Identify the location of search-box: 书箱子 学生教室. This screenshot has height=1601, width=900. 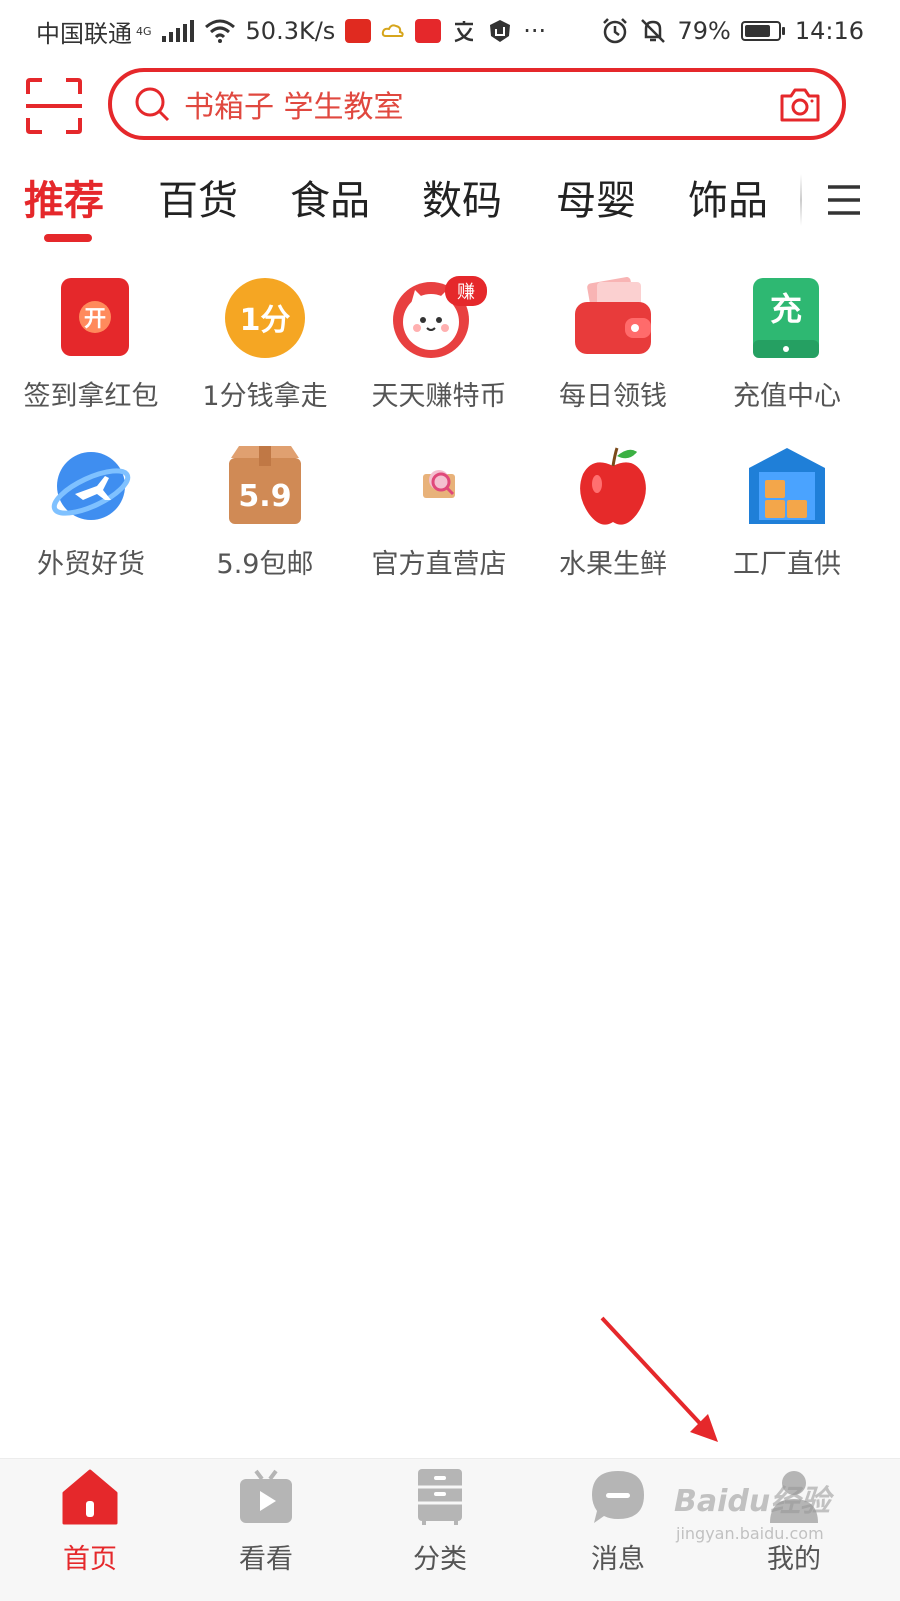
(477, 104).